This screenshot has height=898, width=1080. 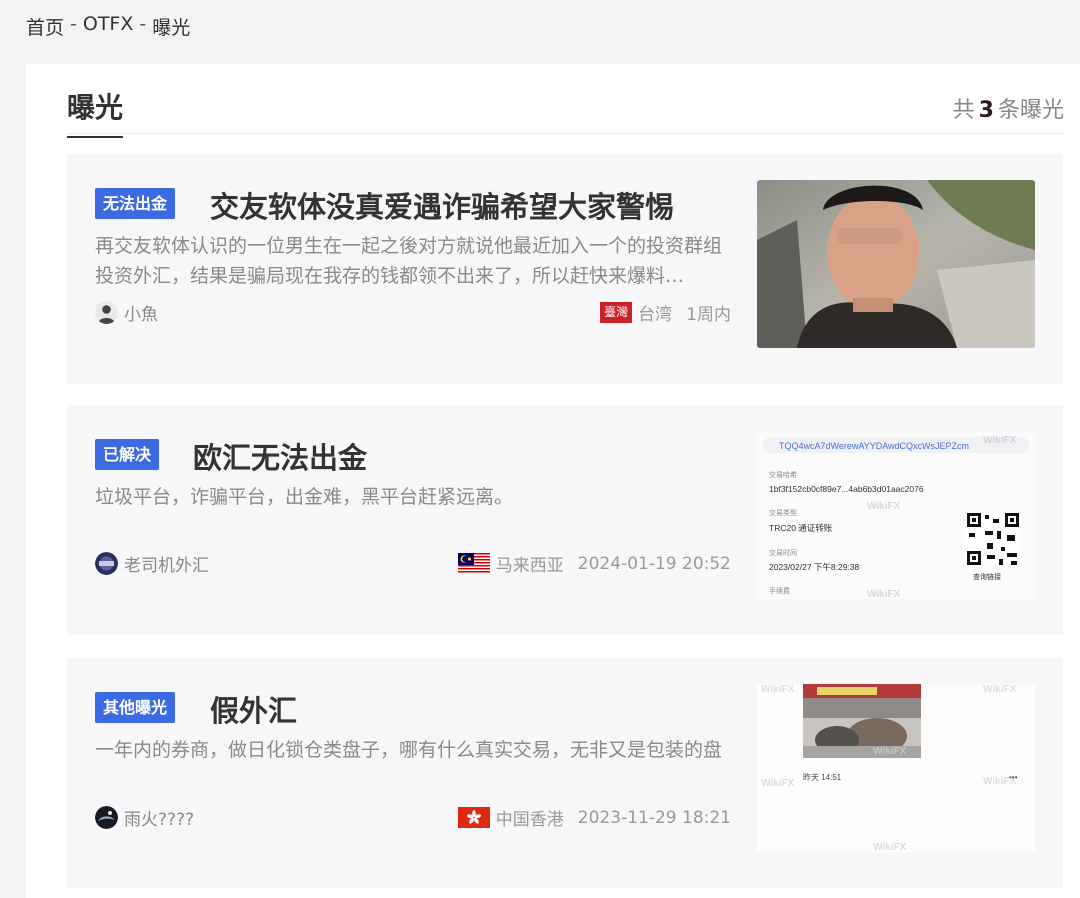 I want to click on breadcrumb-current: 曝光, so click(x=171, y=28).